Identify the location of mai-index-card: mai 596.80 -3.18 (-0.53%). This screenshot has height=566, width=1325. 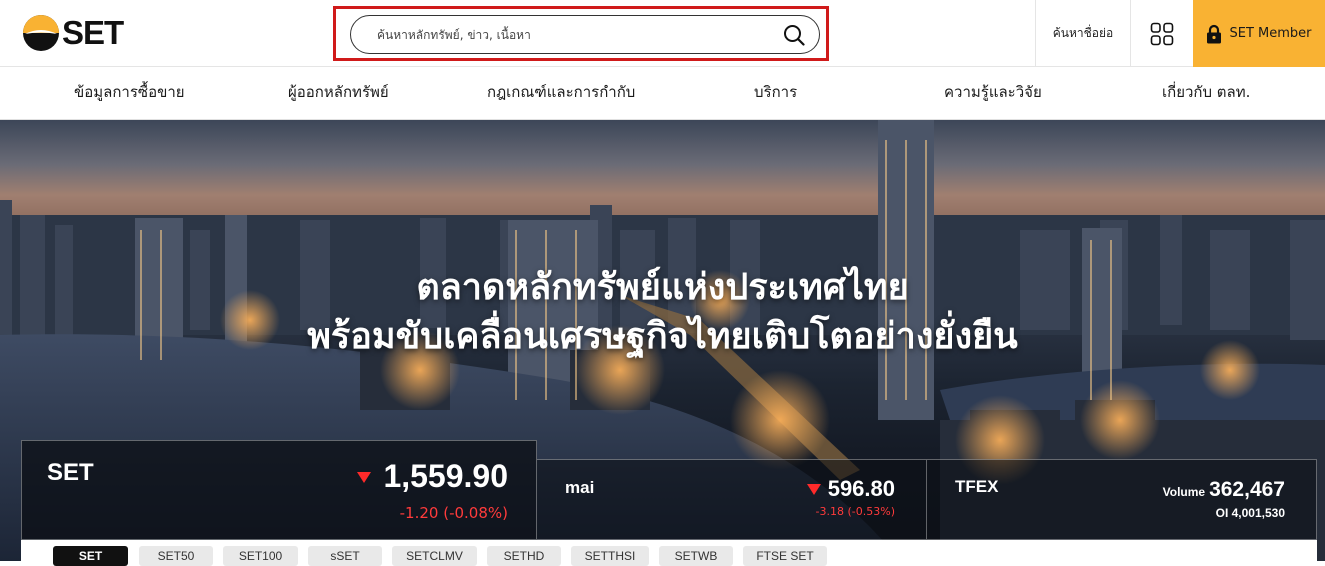
(732, 499).